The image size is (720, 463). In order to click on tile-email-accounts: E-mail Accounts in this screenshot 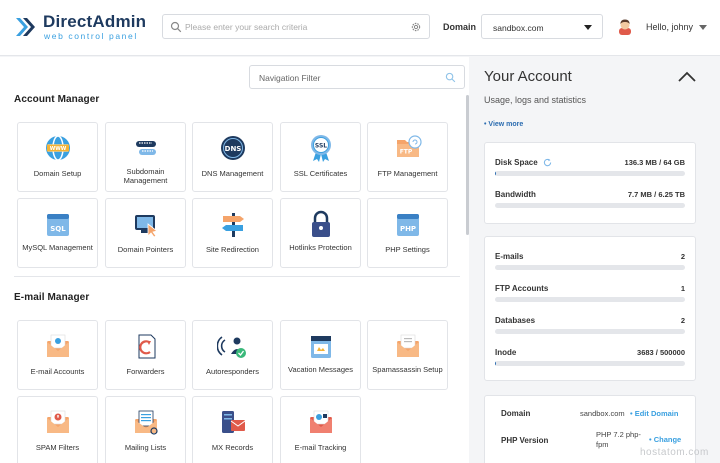, I will do `click(57, 355)`.